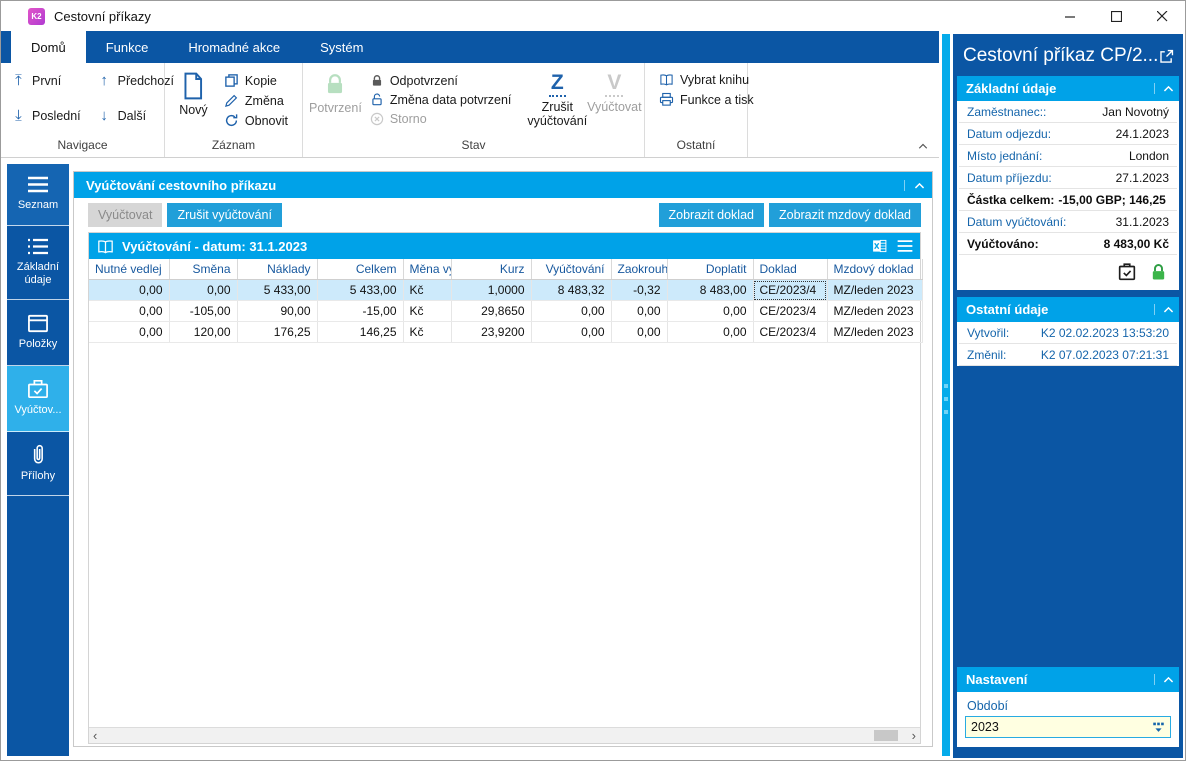 The image size is (1186, 761). I want to click on close-button, so click(1162, 16).